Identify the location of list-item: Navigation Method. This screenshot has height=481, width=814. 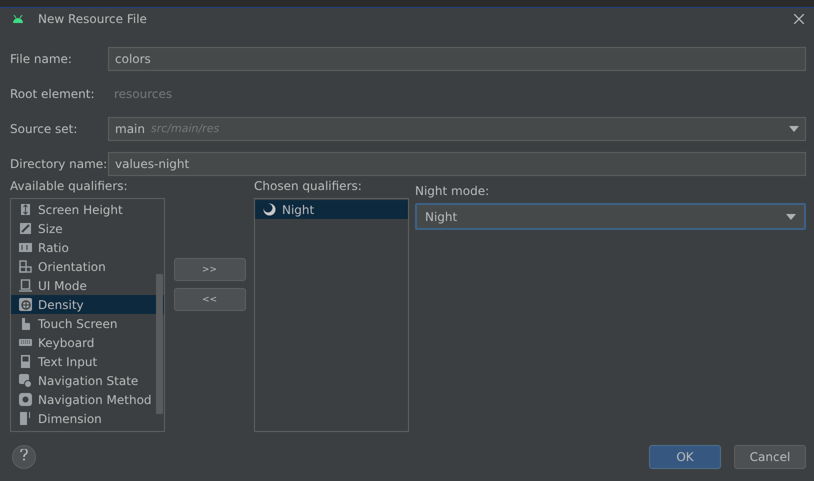
(87, 399).